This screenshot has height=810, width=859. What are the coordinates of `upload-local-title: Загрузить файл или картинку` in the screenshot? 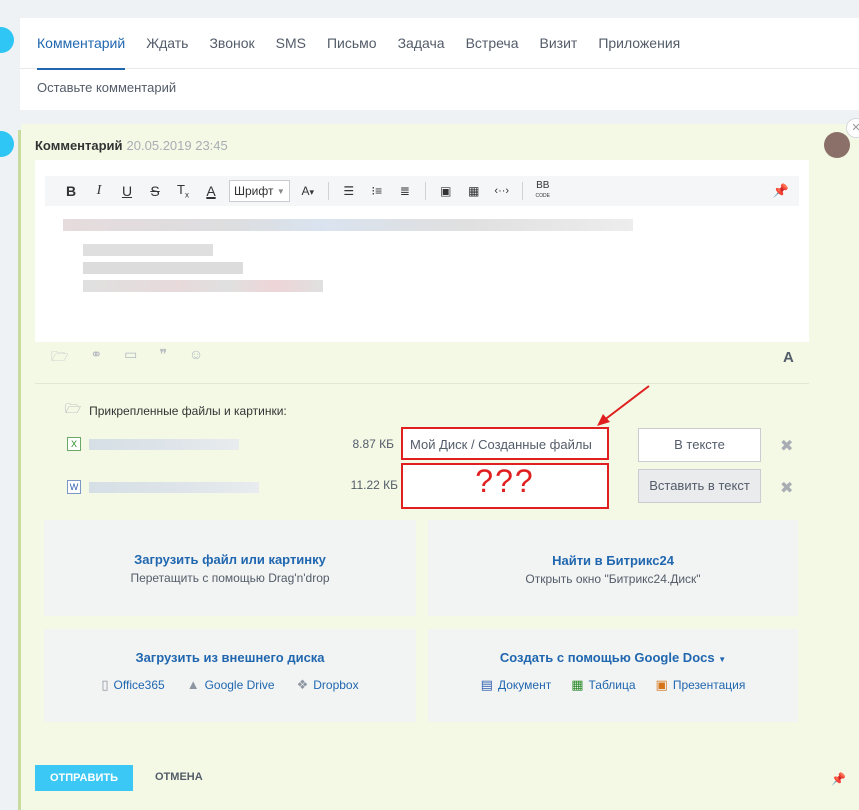 It's located at (230, 559).